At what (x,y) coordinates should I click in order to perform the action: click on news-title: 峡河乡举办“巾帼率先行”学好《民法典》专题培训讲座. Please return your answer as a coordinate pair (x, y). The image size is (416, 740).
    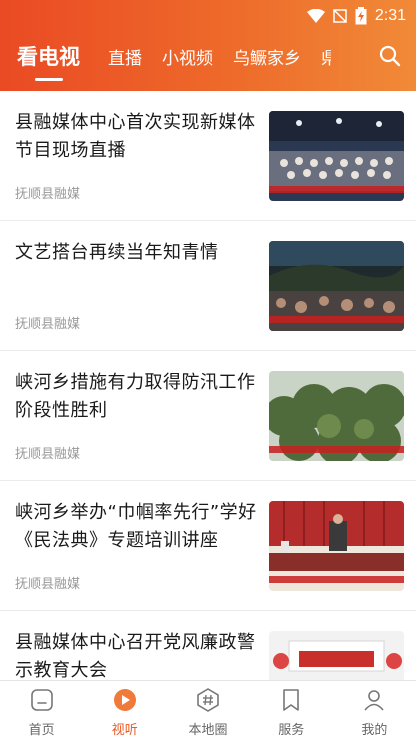
    Looking at the image, I should click on (136, 526).